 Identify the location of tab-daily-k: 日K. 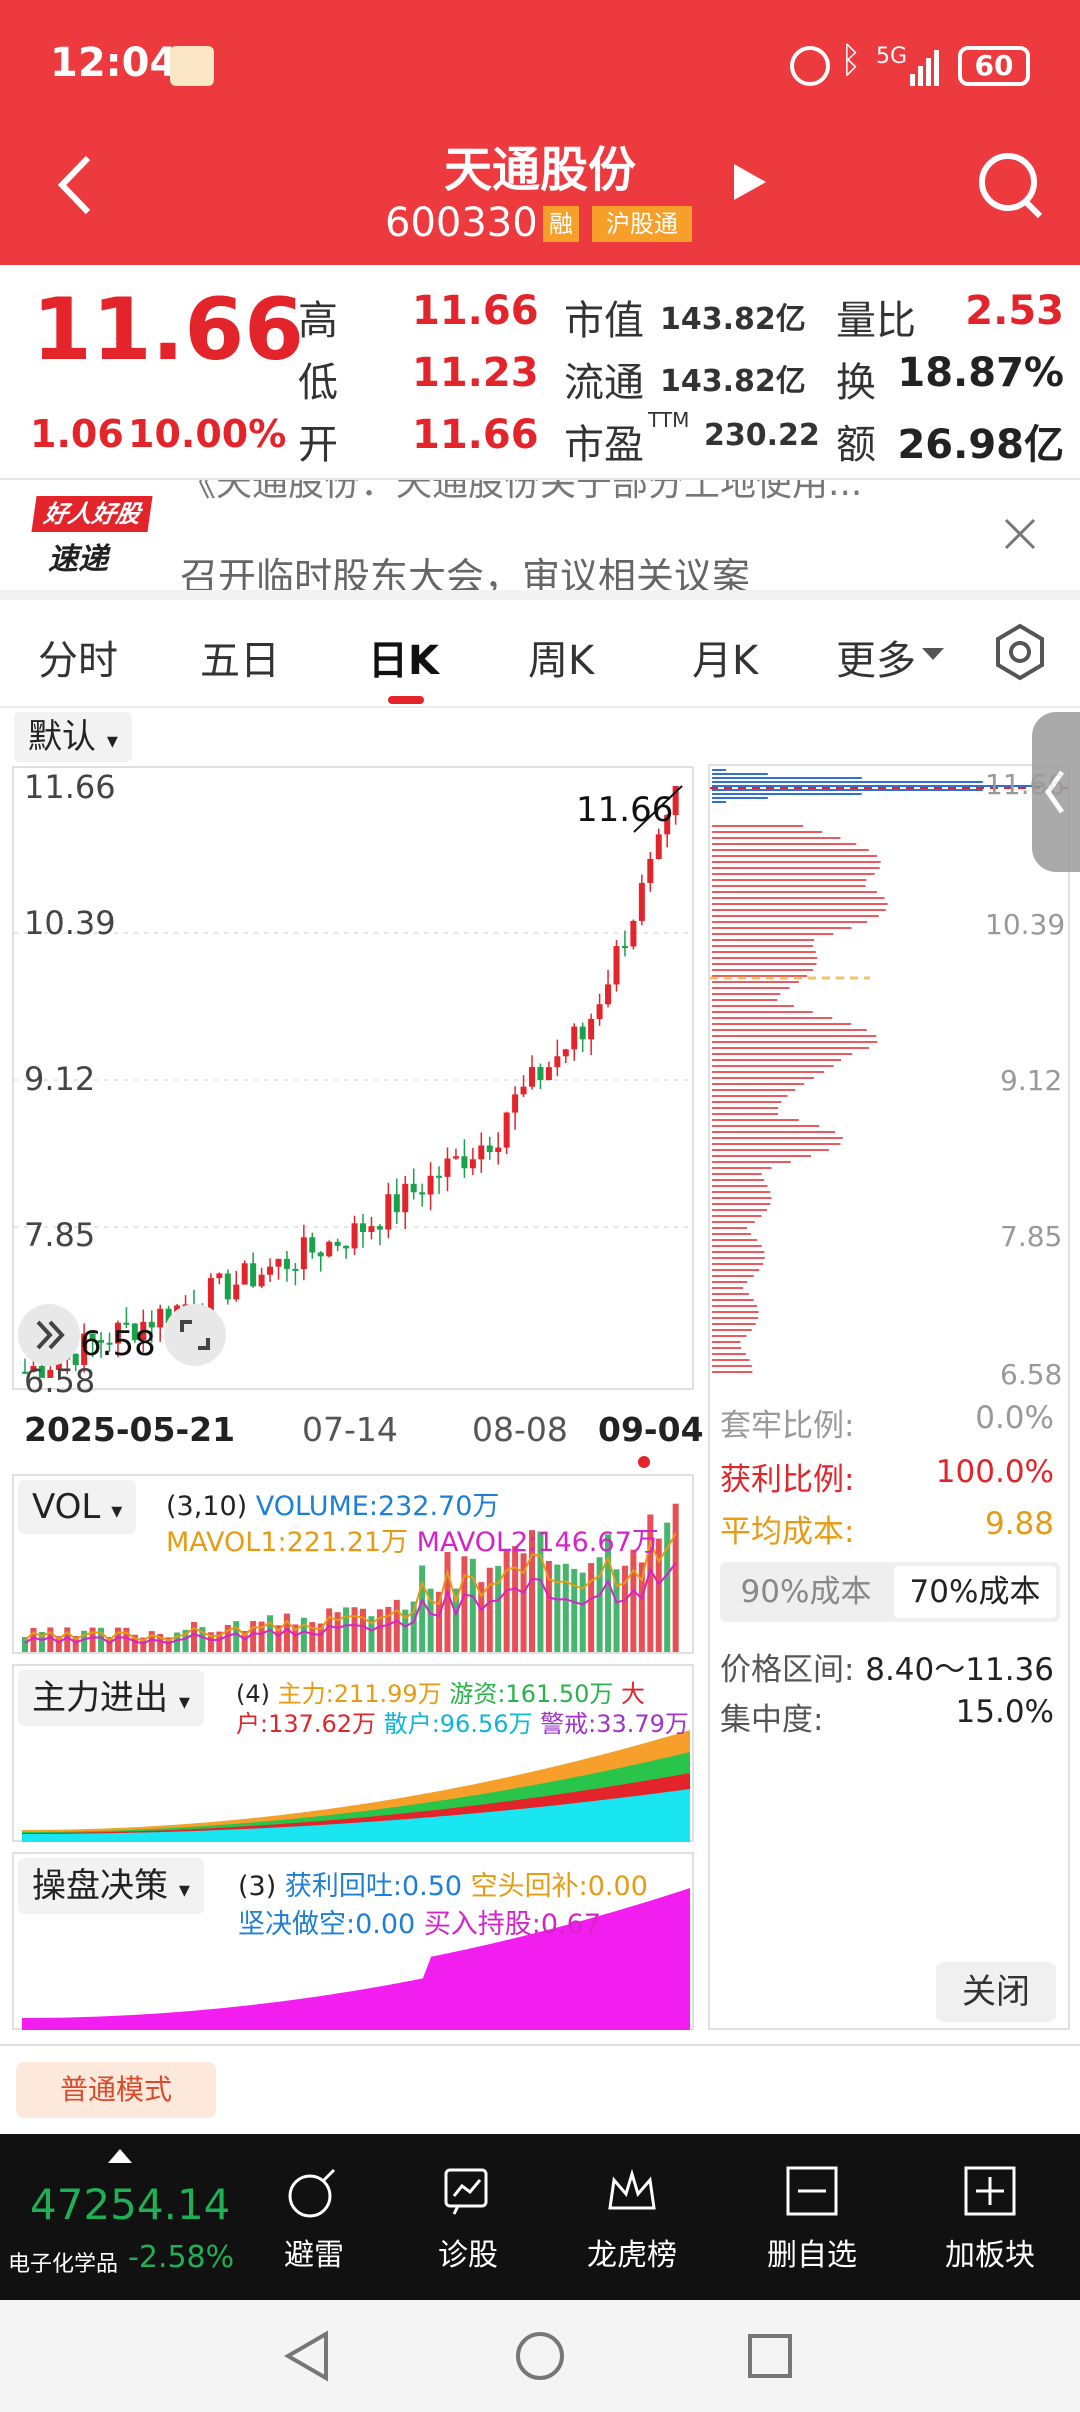
(403, 657).